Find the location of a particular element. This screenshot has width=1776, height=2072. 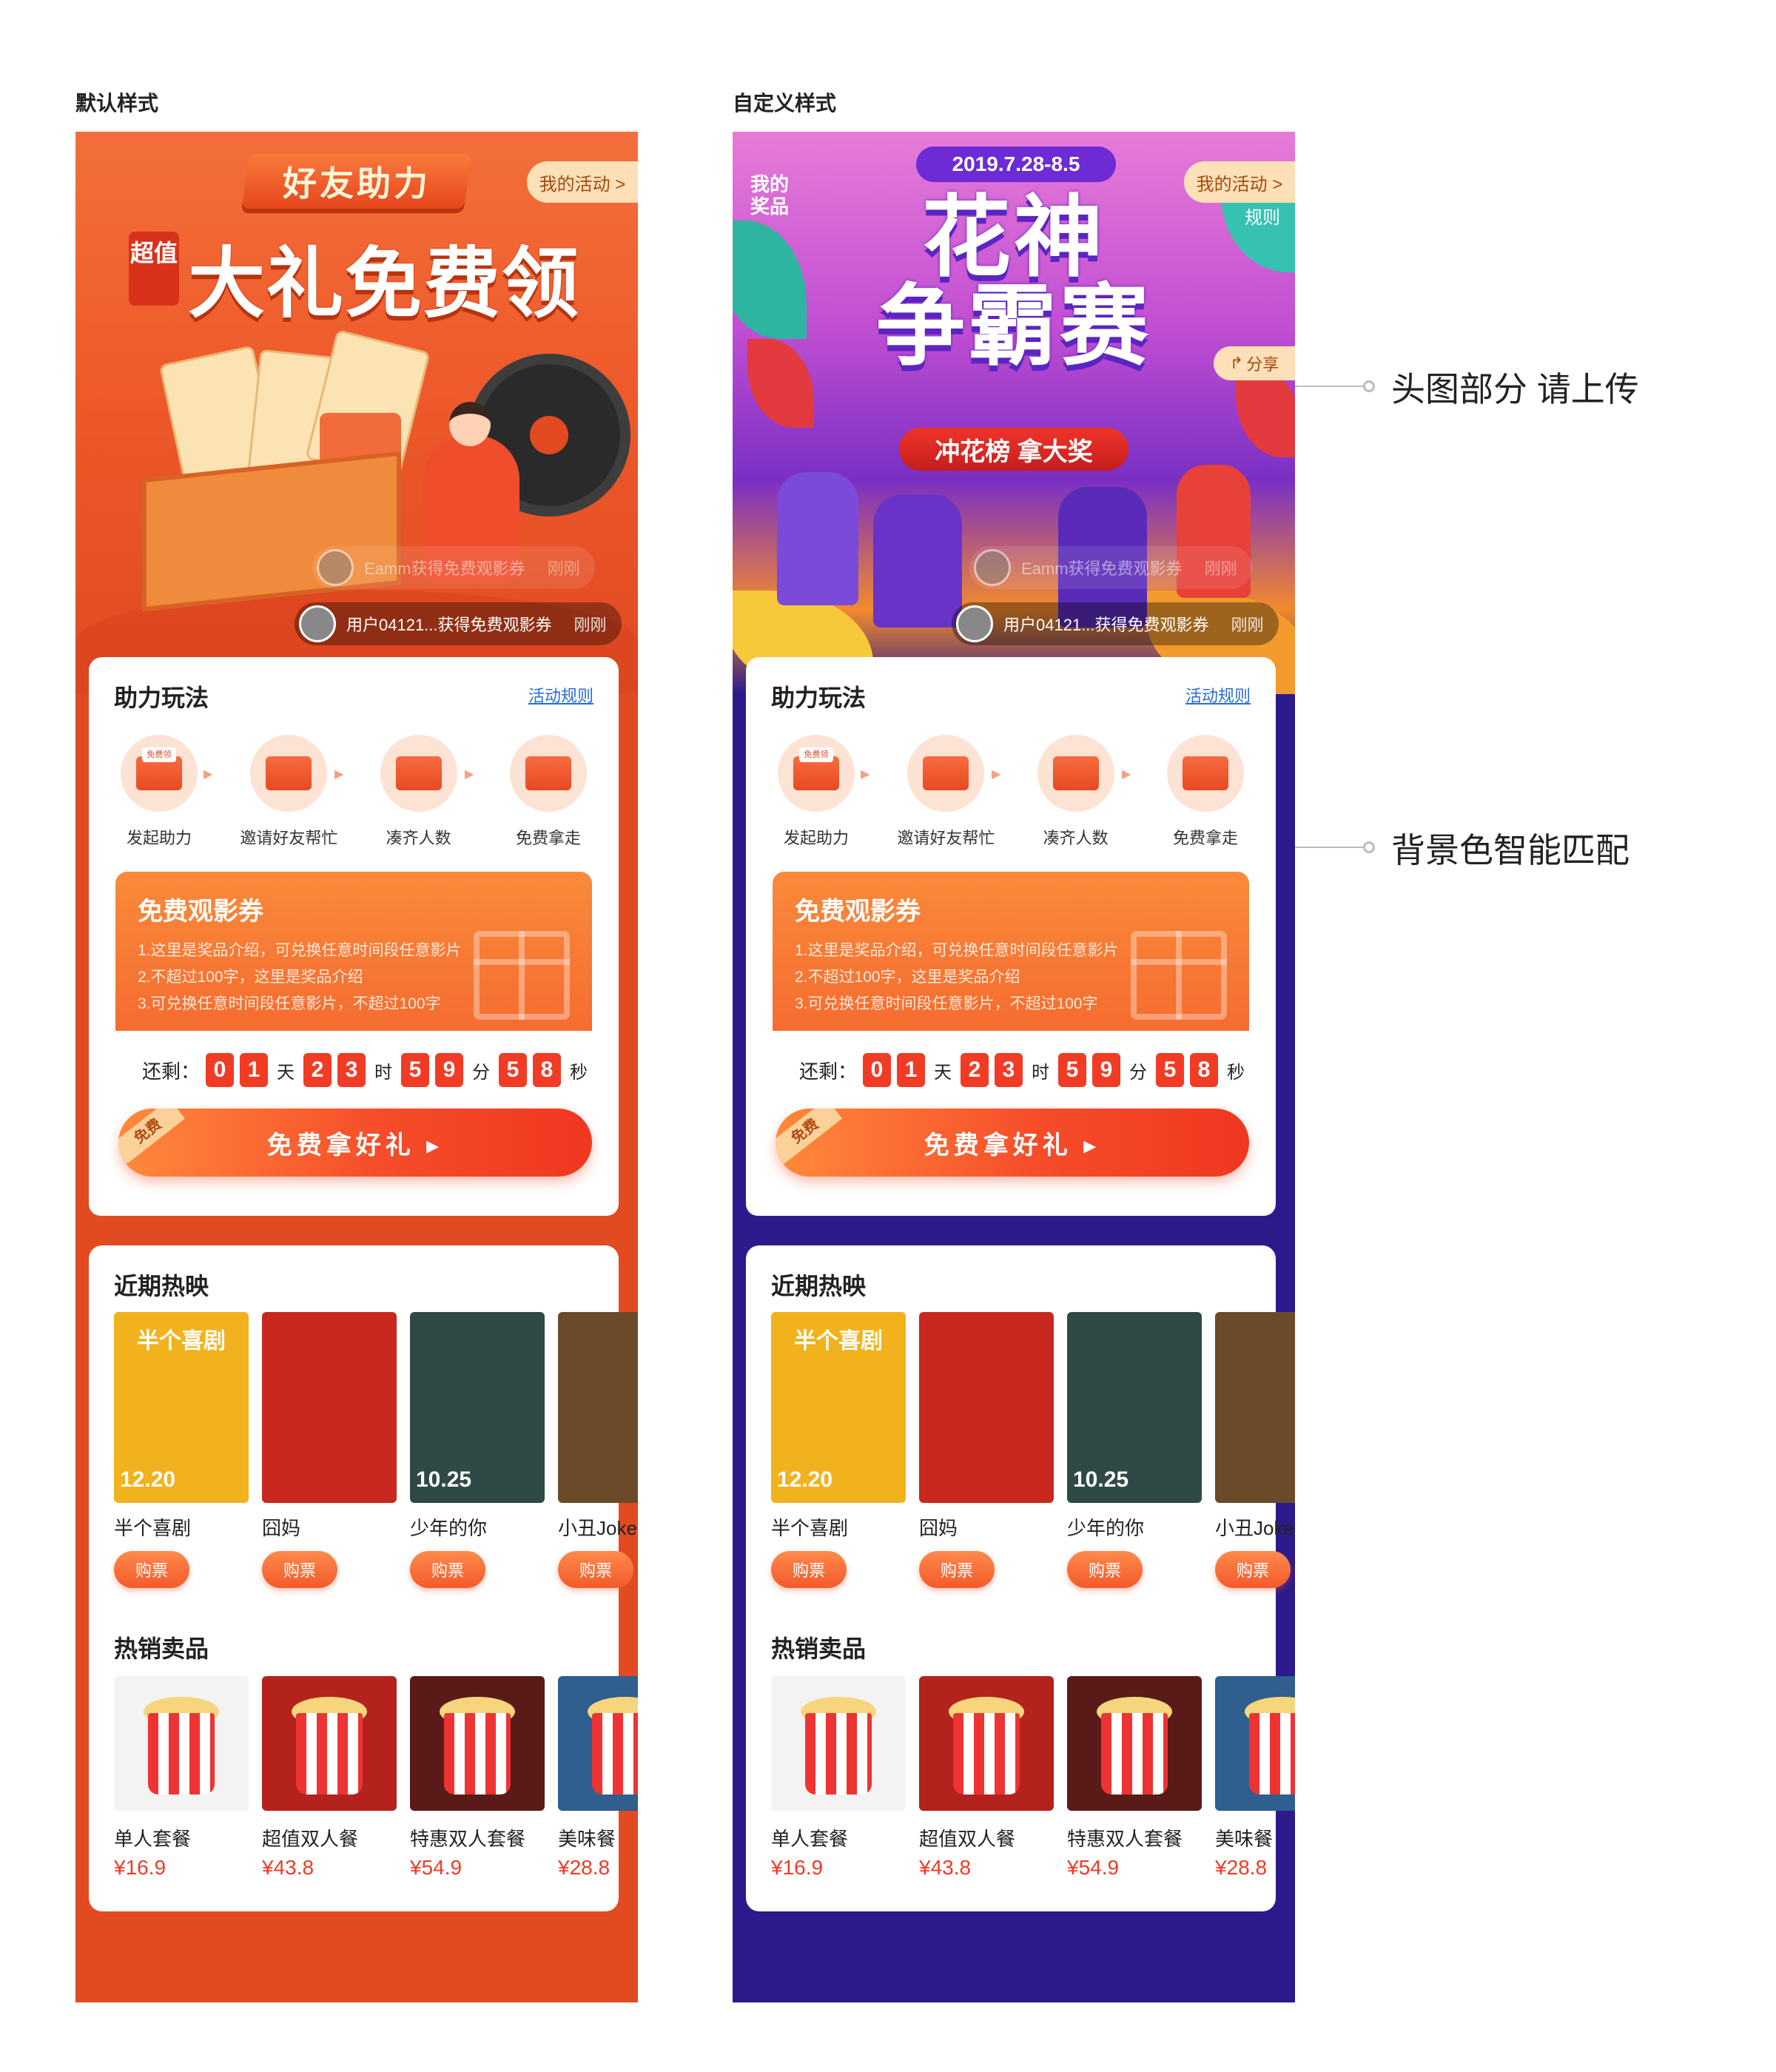

prize-title: 免费观影券 is located at coordinates (858, 912).